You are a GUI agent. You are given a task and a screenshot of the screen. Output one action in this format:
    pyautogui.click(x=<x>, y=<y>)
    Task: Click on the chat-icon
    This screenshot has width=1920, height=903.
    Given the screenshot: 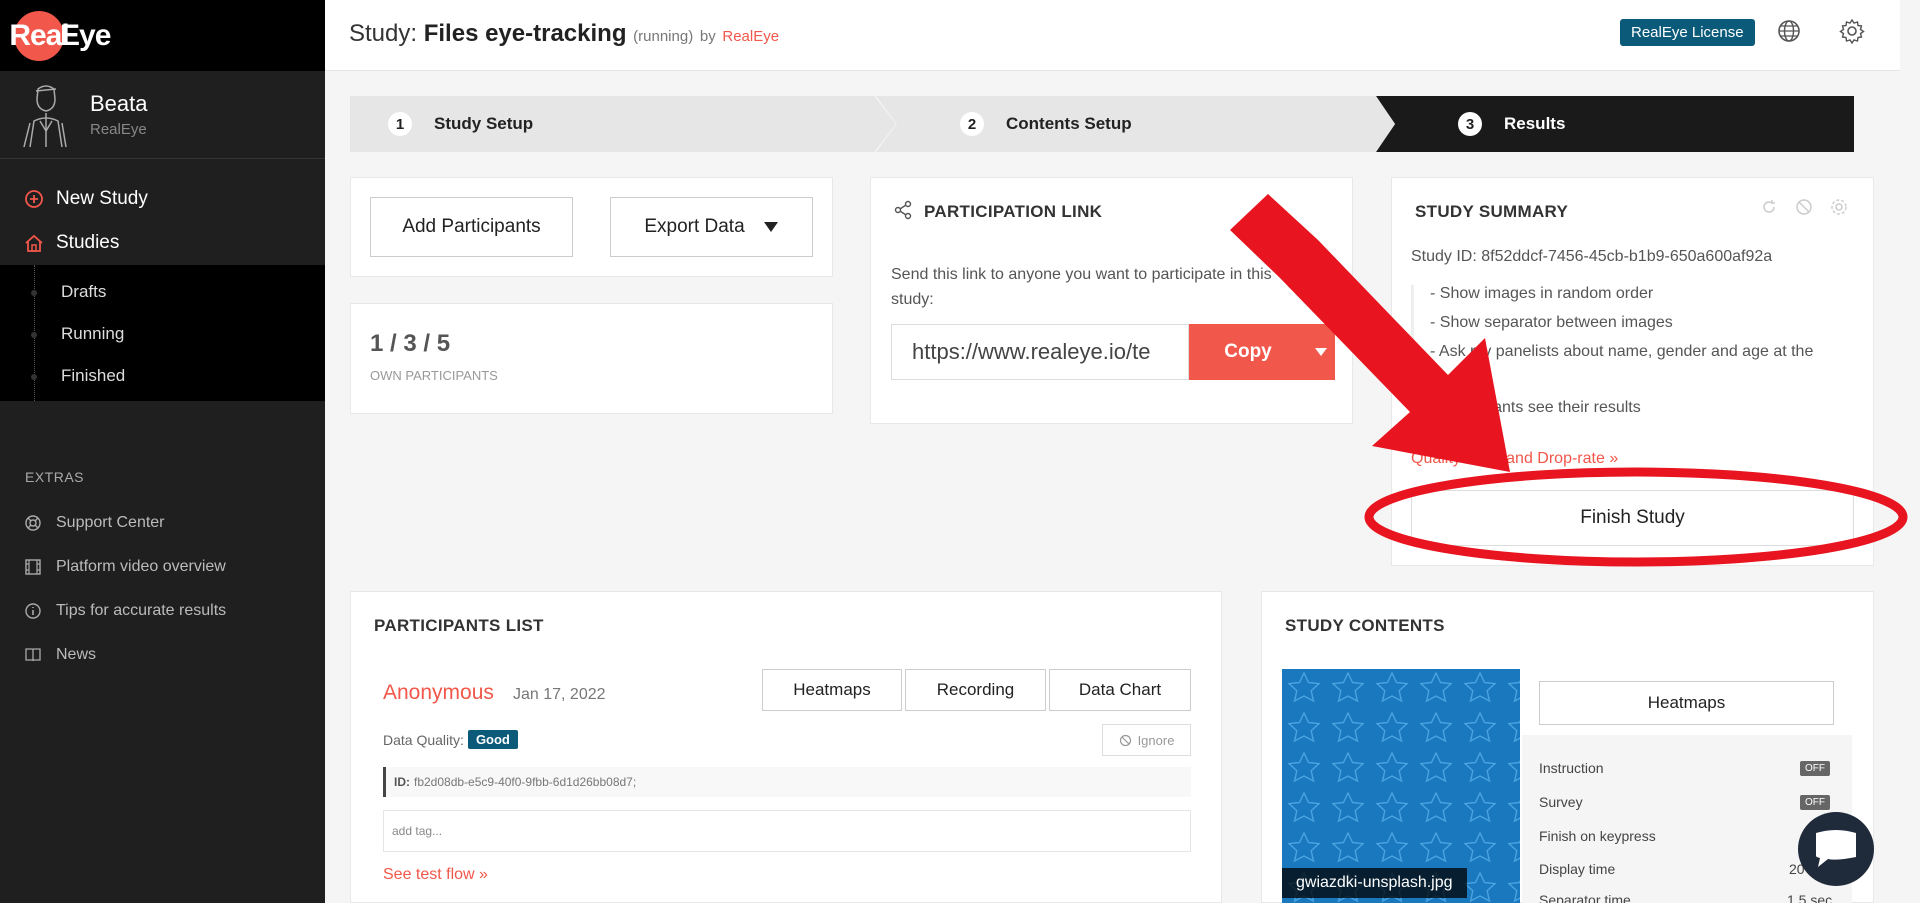 What is the action you would take?
    pyautogui.click(x=1836, y=848)
    